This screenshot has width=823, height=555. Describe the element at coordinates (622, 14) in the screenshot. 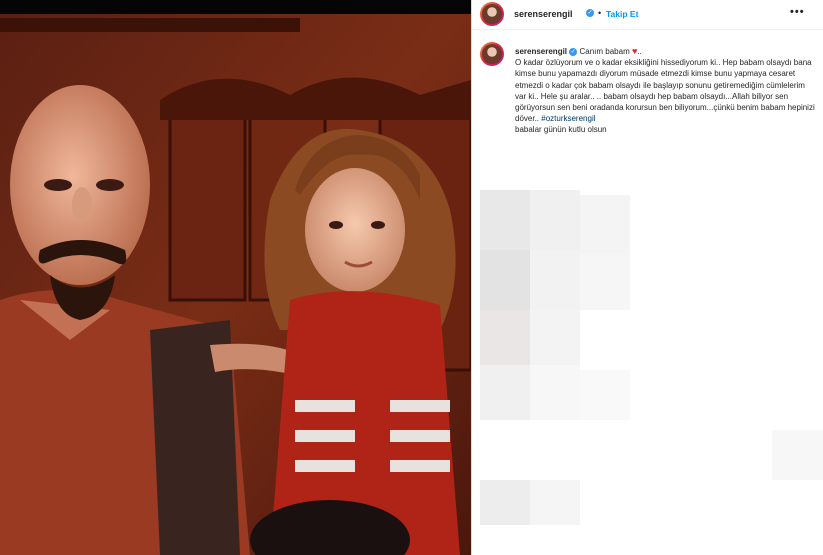

I see `follow-button: Takip Et` at that location.